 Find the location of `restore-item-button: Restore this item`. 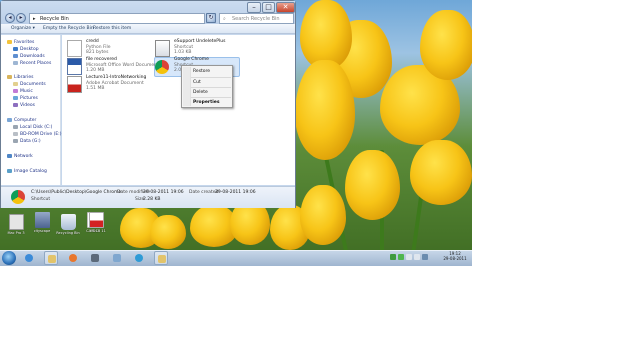

restore-item-button: Restore this item is located at coordinates (112, 29).